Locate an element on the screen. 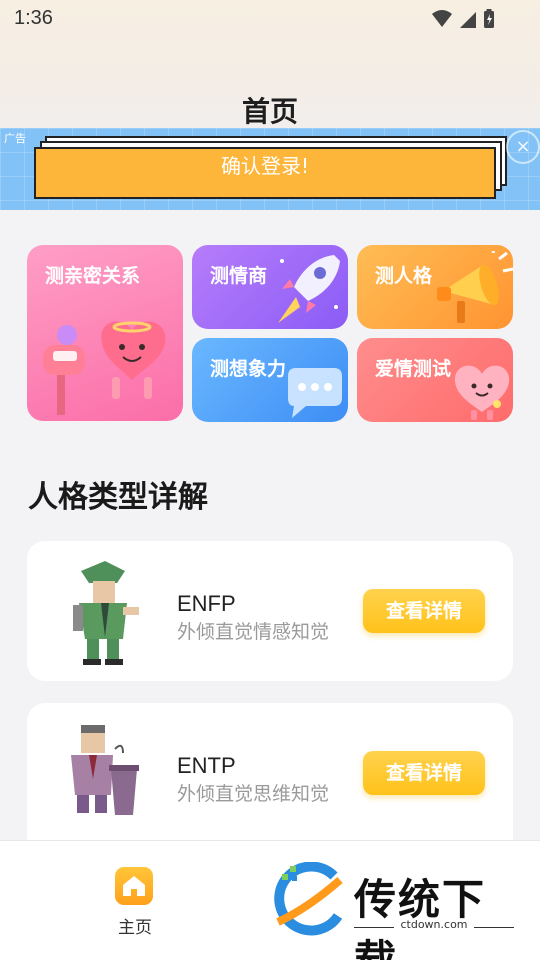  ad-banner: 广告 确认登录! × is located at coordinates (270, 169).